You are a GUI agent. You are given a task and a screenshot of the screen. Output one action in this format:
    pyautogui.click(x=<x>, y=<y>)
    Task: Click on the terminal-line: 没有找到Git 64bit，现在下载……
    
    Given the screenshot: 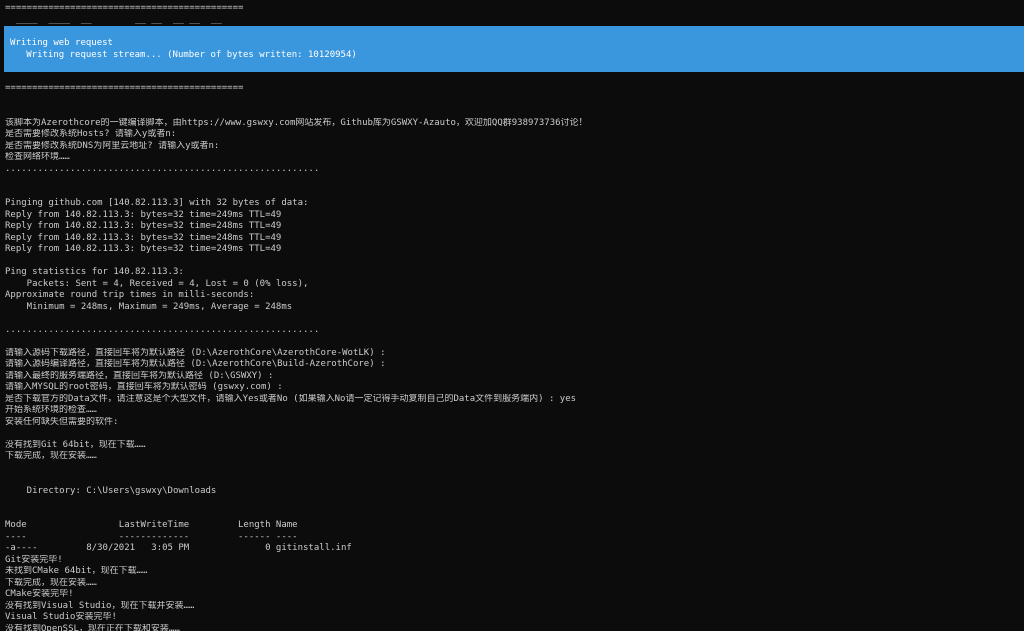 What is the action you would take?
    pyautogui.click(x=75, y=444)
    